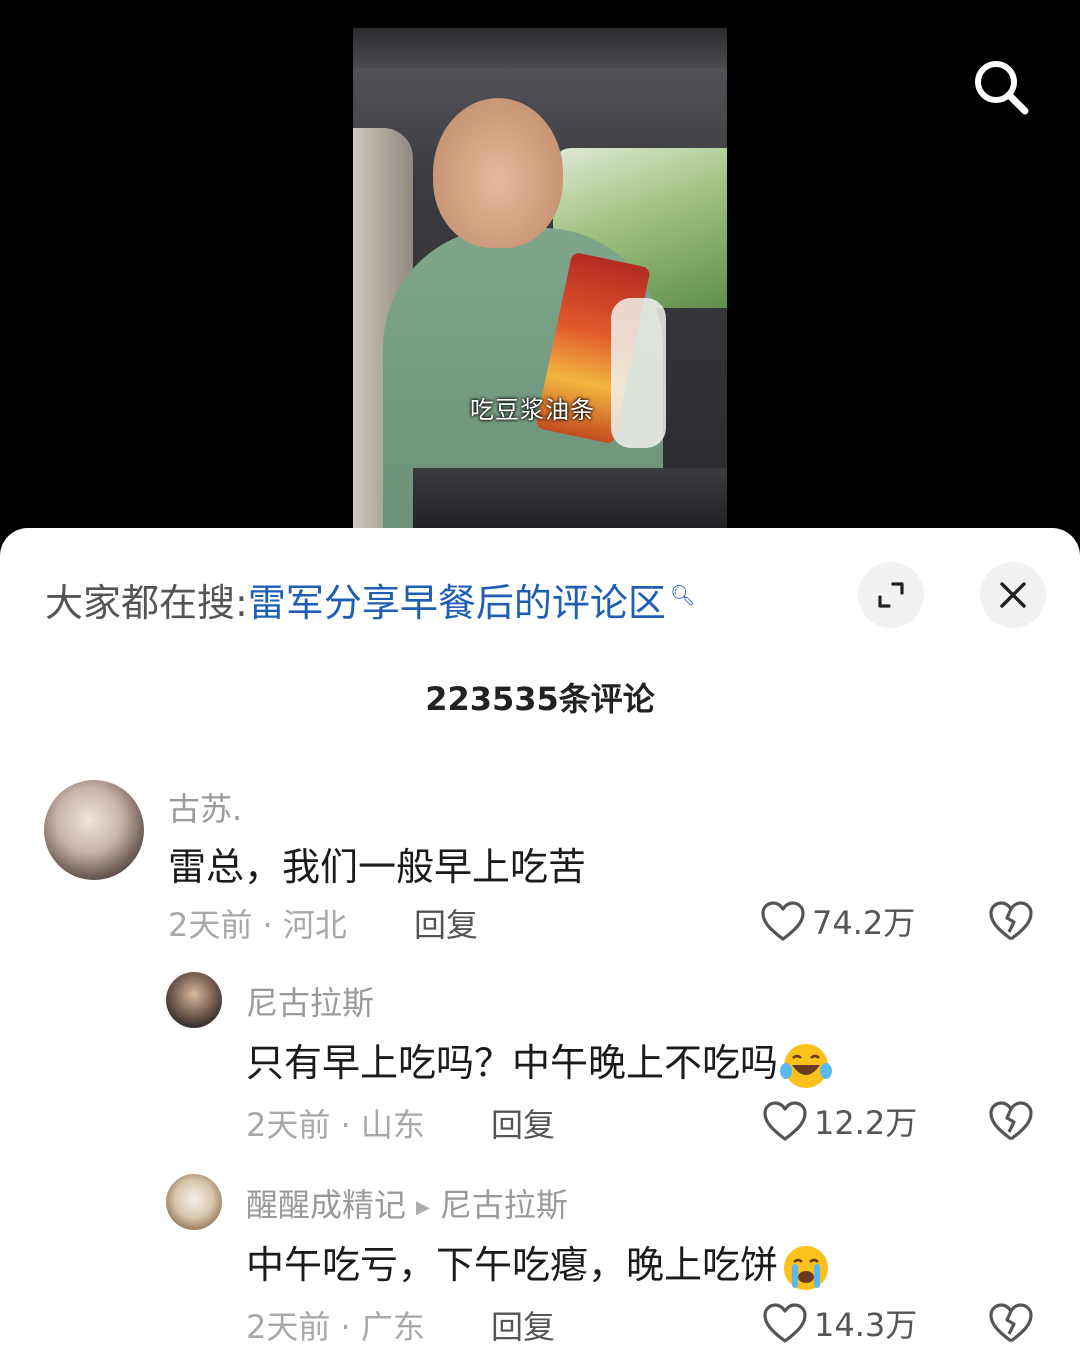  Describe the element at coordinates (310, 1001) in the screenshot. I see `comment-username: 尼古拉斯` at that location.